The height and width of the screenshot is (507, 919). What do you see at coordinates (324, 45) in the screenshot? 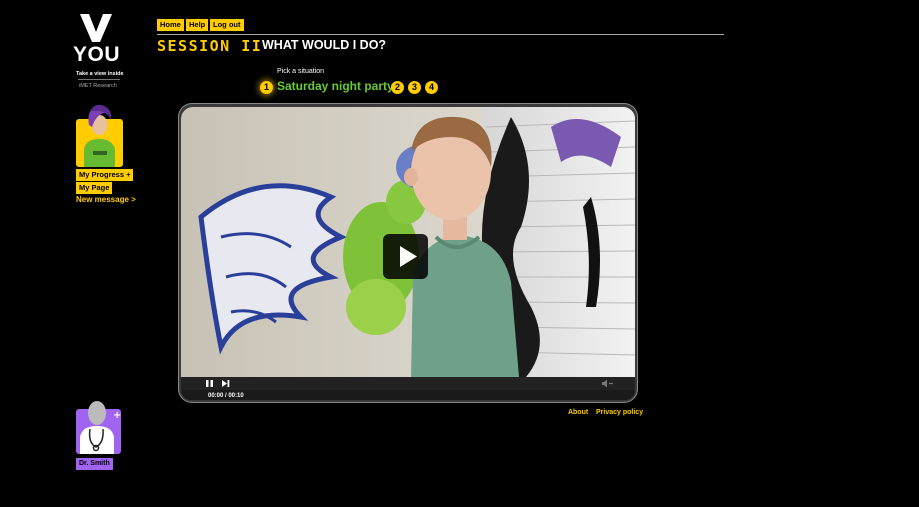
I see `page-title: WHAT WOULD I DO?` at bounding box center [324, 45].